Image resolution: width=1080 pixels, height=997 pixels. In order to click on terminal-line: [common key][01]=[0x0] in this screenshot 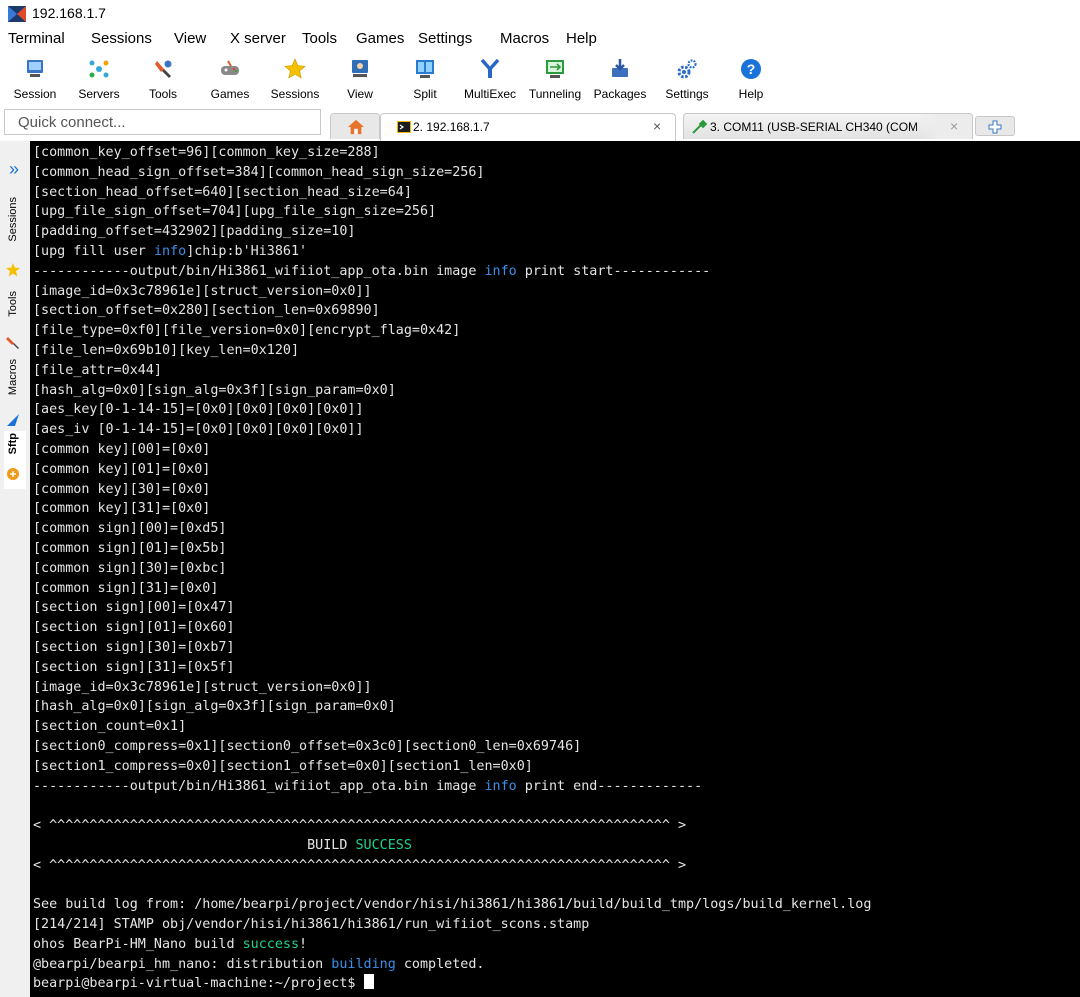, I will do `click(555, 470)`.